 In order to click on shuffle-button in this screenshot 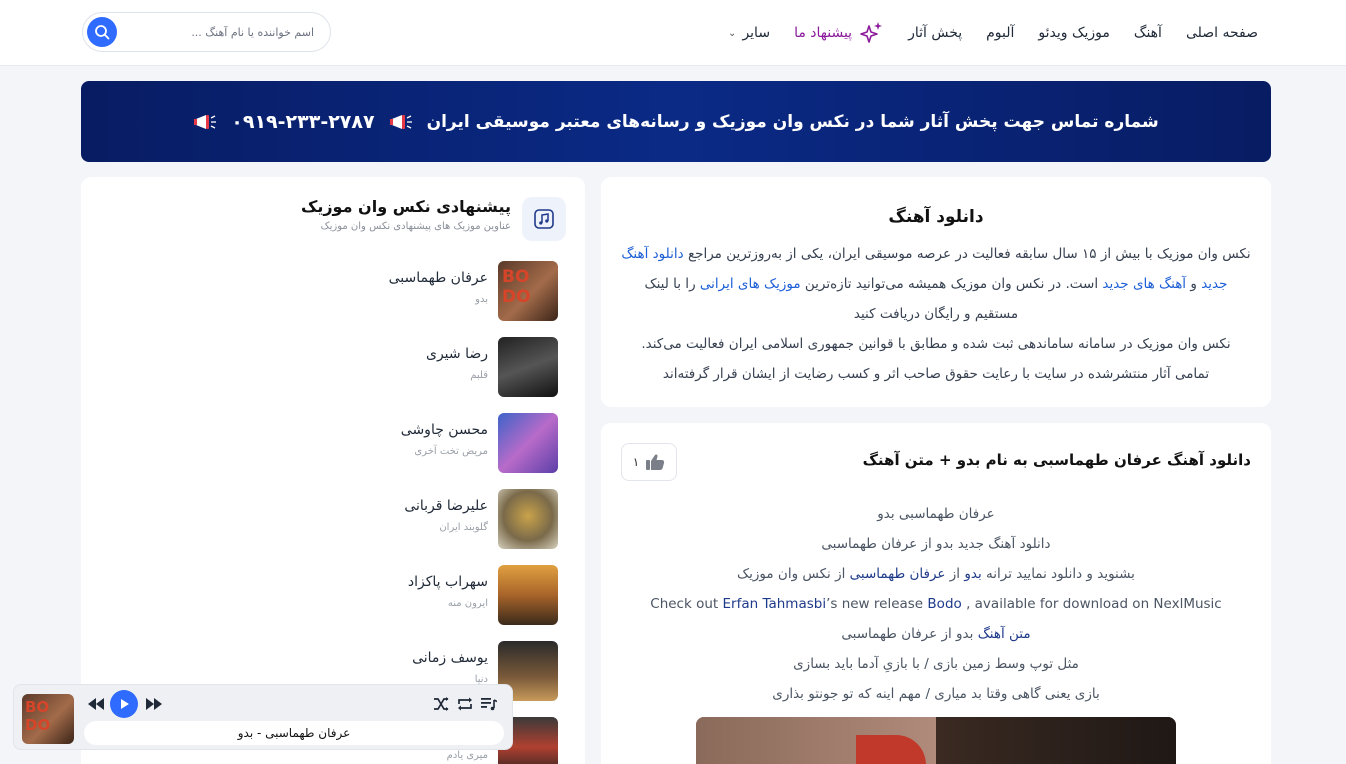, I will do `click(441, 704)`.